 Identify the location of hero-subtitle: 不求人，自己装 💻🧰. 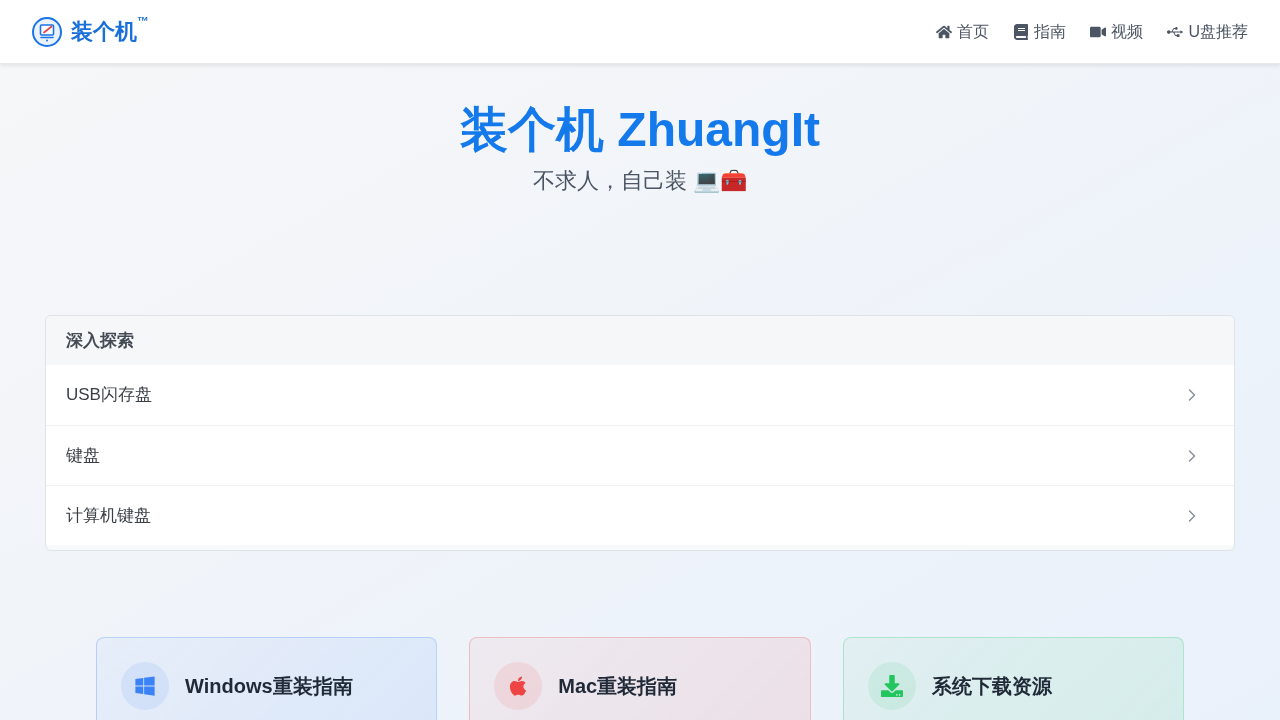
(640, 181).